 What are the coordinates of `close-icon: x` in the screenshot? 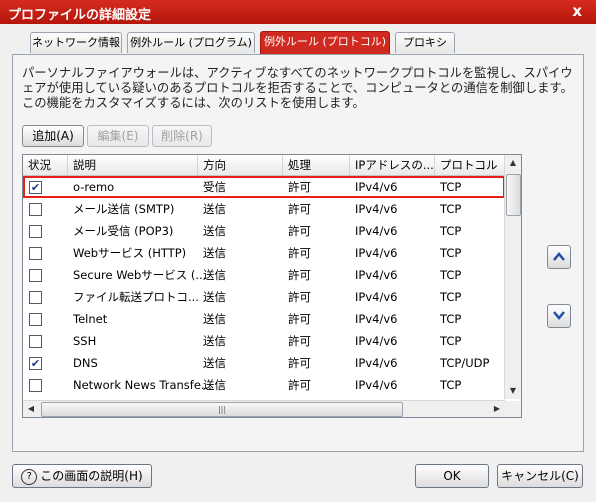 It's located at (577, 11).